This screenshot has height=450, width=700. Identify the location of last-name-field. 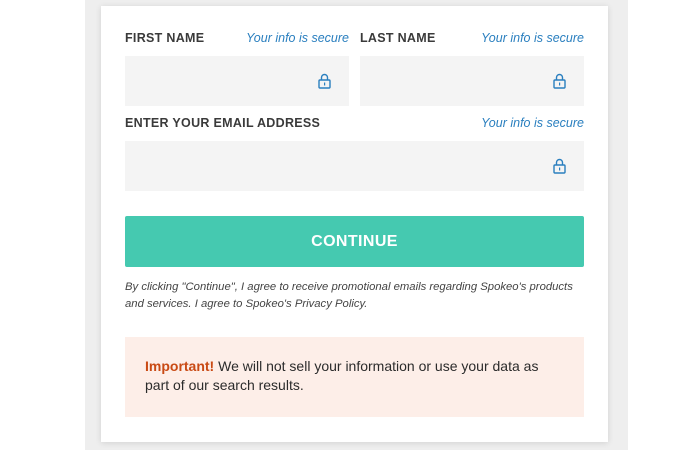
(472, 81).